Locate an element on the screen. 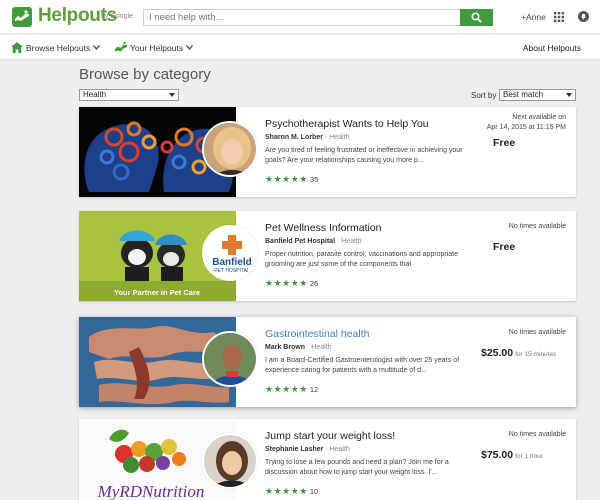 The image size is (600, 500). author-name: Mark Brown is located at coordinates (285, 347).